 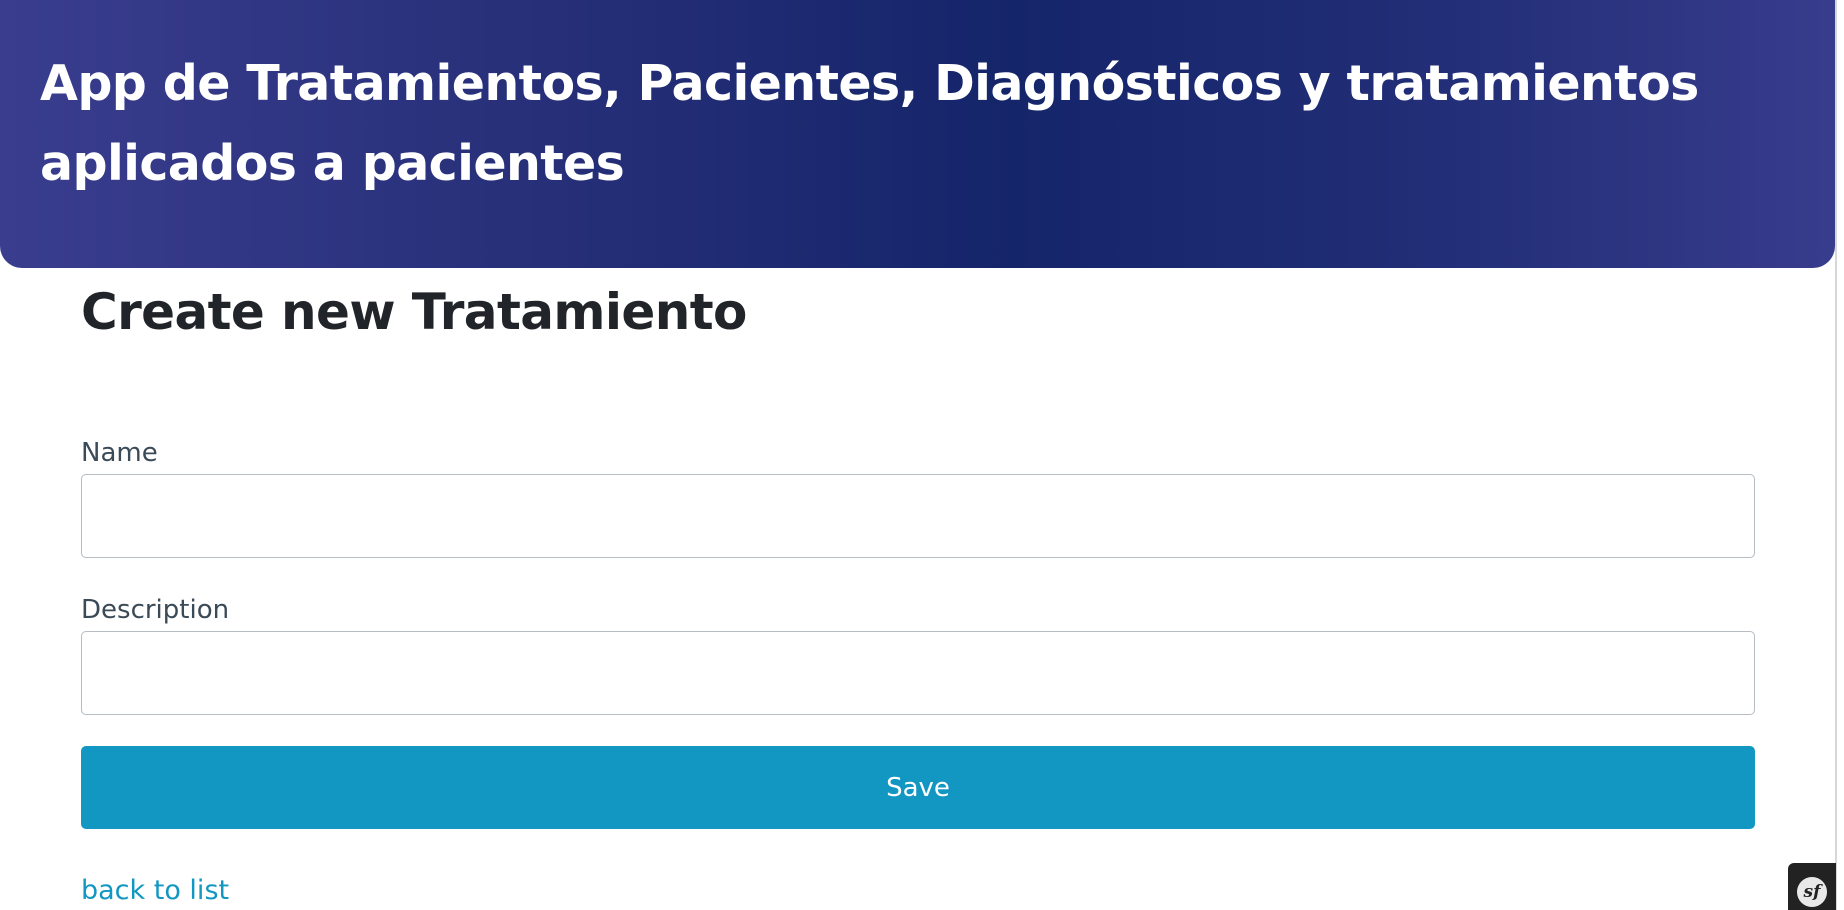 What do you see at coordinates (1812, 892) in the screenshot?
I see `symfony-icon: sf` at bounding box center [1812, 892].